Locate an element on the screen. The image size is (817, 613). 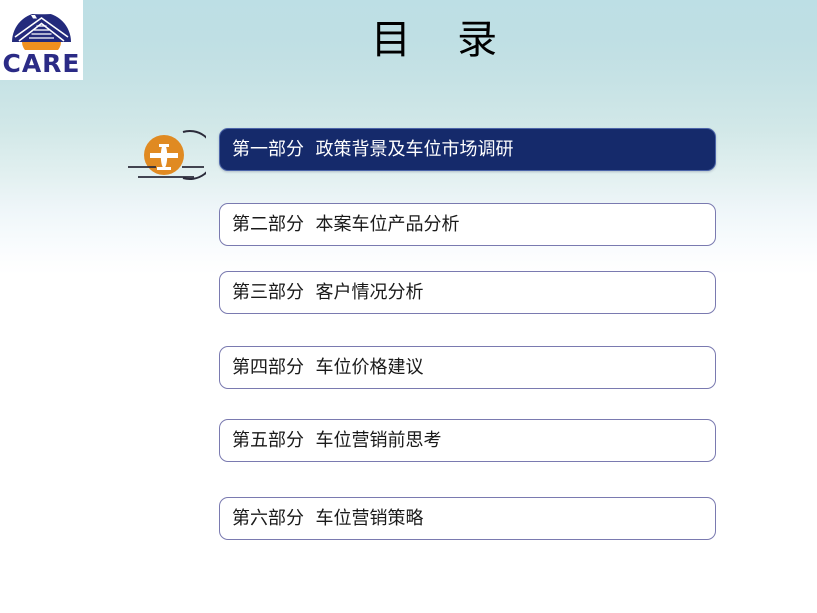
toc-item-4-label: 第四部分 车位价格建议 is located at coordinates (328, 367).